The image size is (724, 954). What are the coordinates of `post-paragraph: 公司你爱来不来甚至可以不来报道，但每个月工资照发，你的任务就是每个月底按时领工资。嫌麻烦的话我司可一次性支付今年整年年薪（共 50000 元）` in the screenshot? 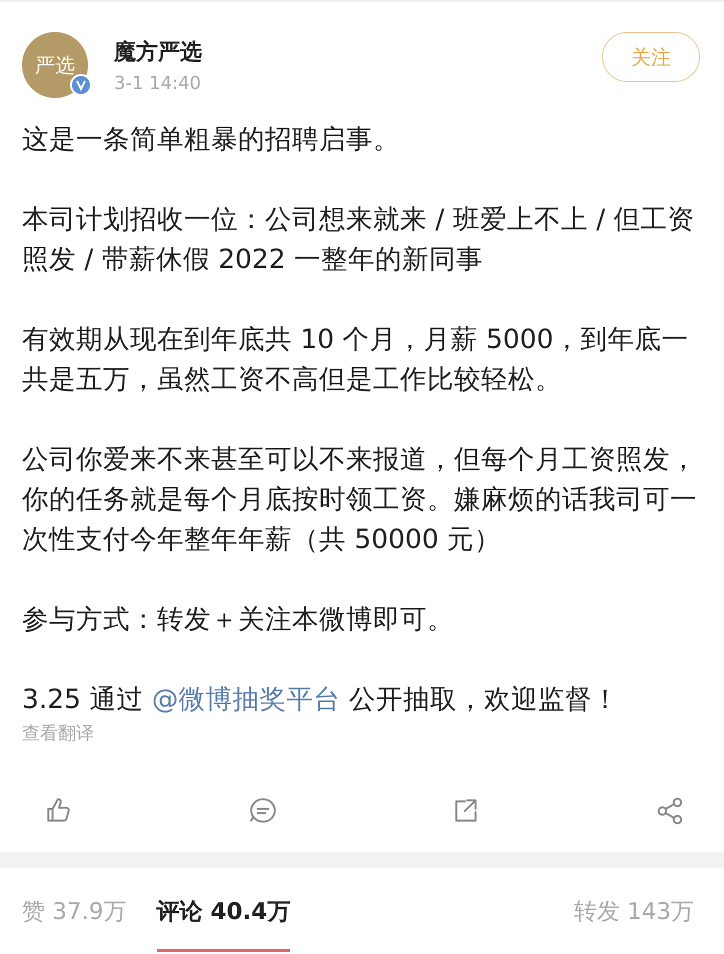 It's located at (360, 500).